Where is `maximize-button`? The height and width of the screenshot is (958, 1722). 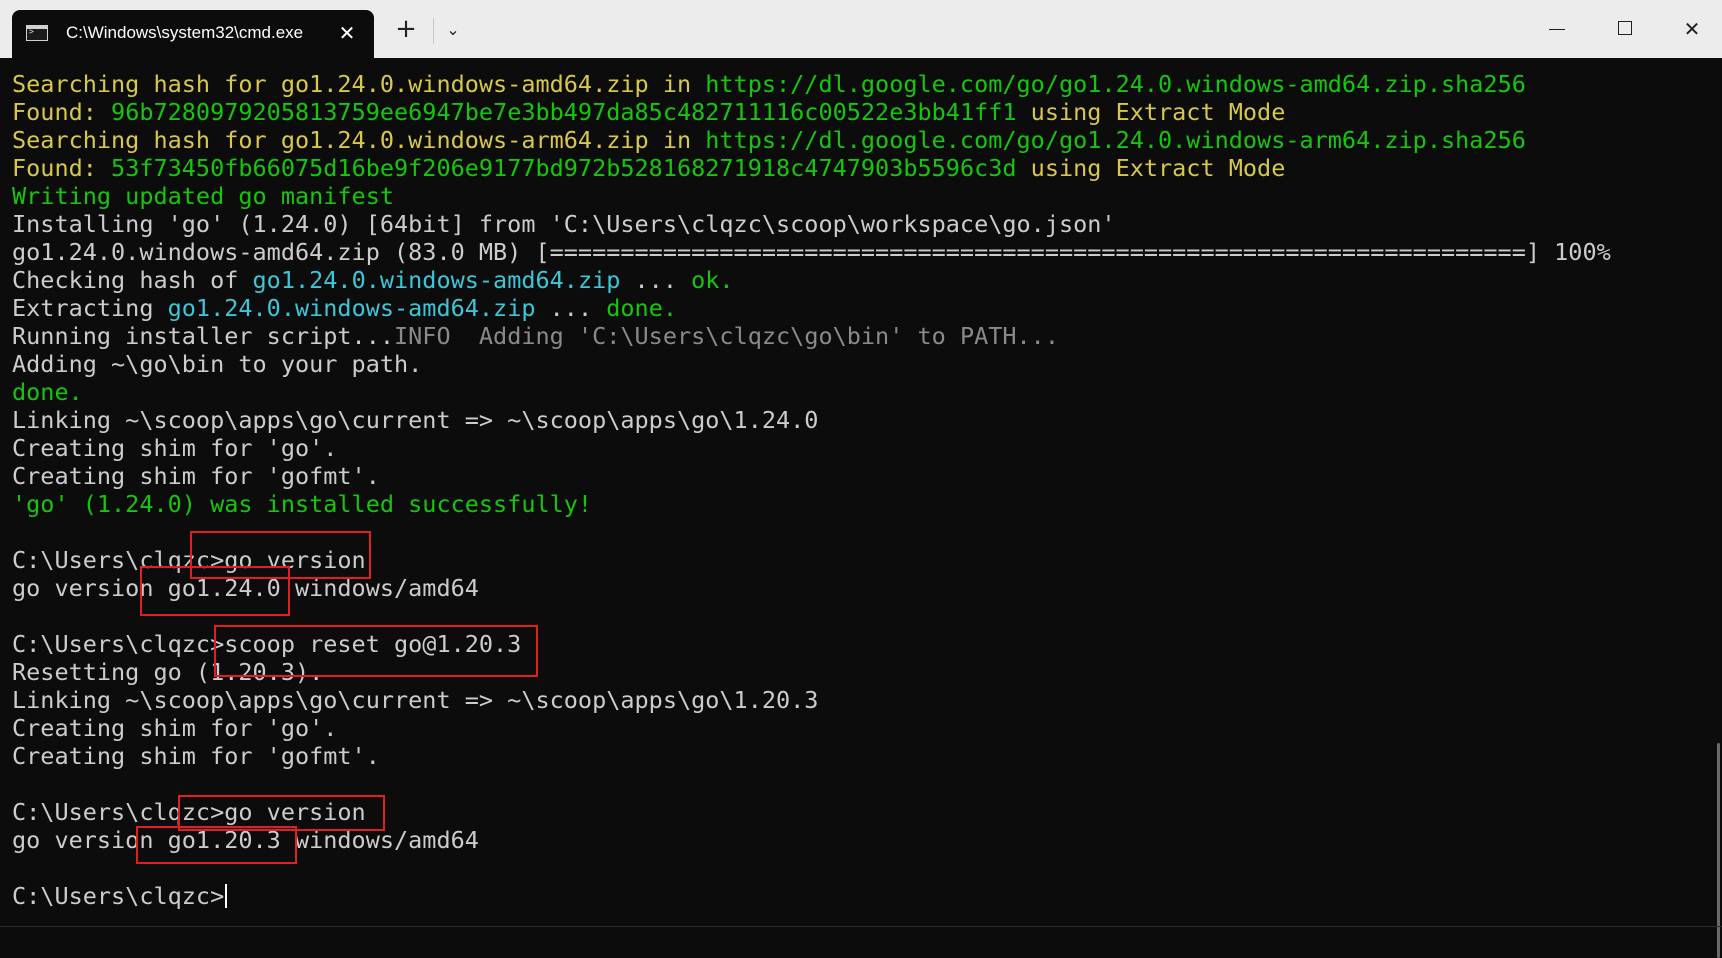
maximize-button is located at coordinates (1626, 29).